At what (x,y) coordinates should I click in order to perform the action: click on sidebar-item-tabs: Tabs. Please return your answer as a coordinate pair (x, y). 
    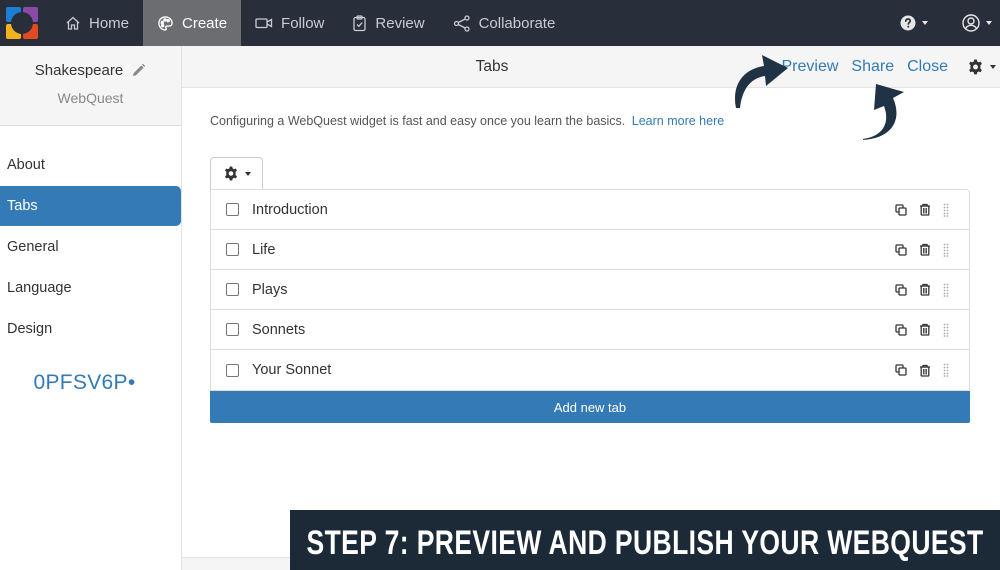
    Looking at the image, I should click on (90, 206).